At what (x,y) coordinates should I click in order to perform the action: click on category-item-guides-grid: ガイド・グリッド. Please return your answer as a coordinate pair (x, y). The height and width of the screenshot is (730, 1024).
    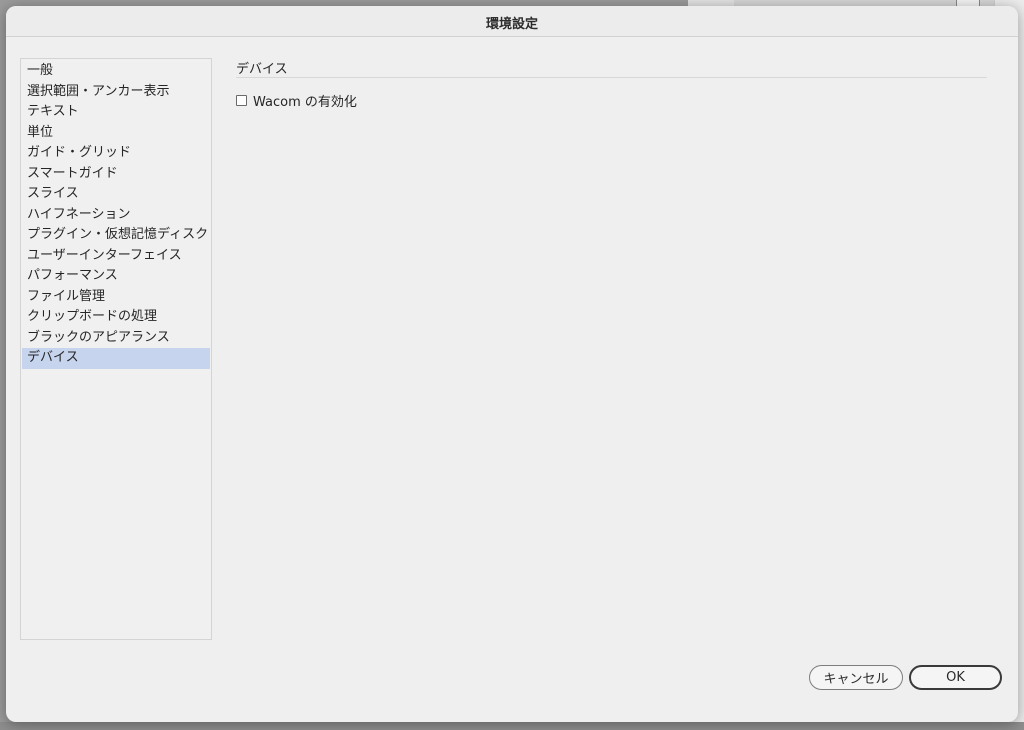
    Looking at the image, I should click on (116, 153).